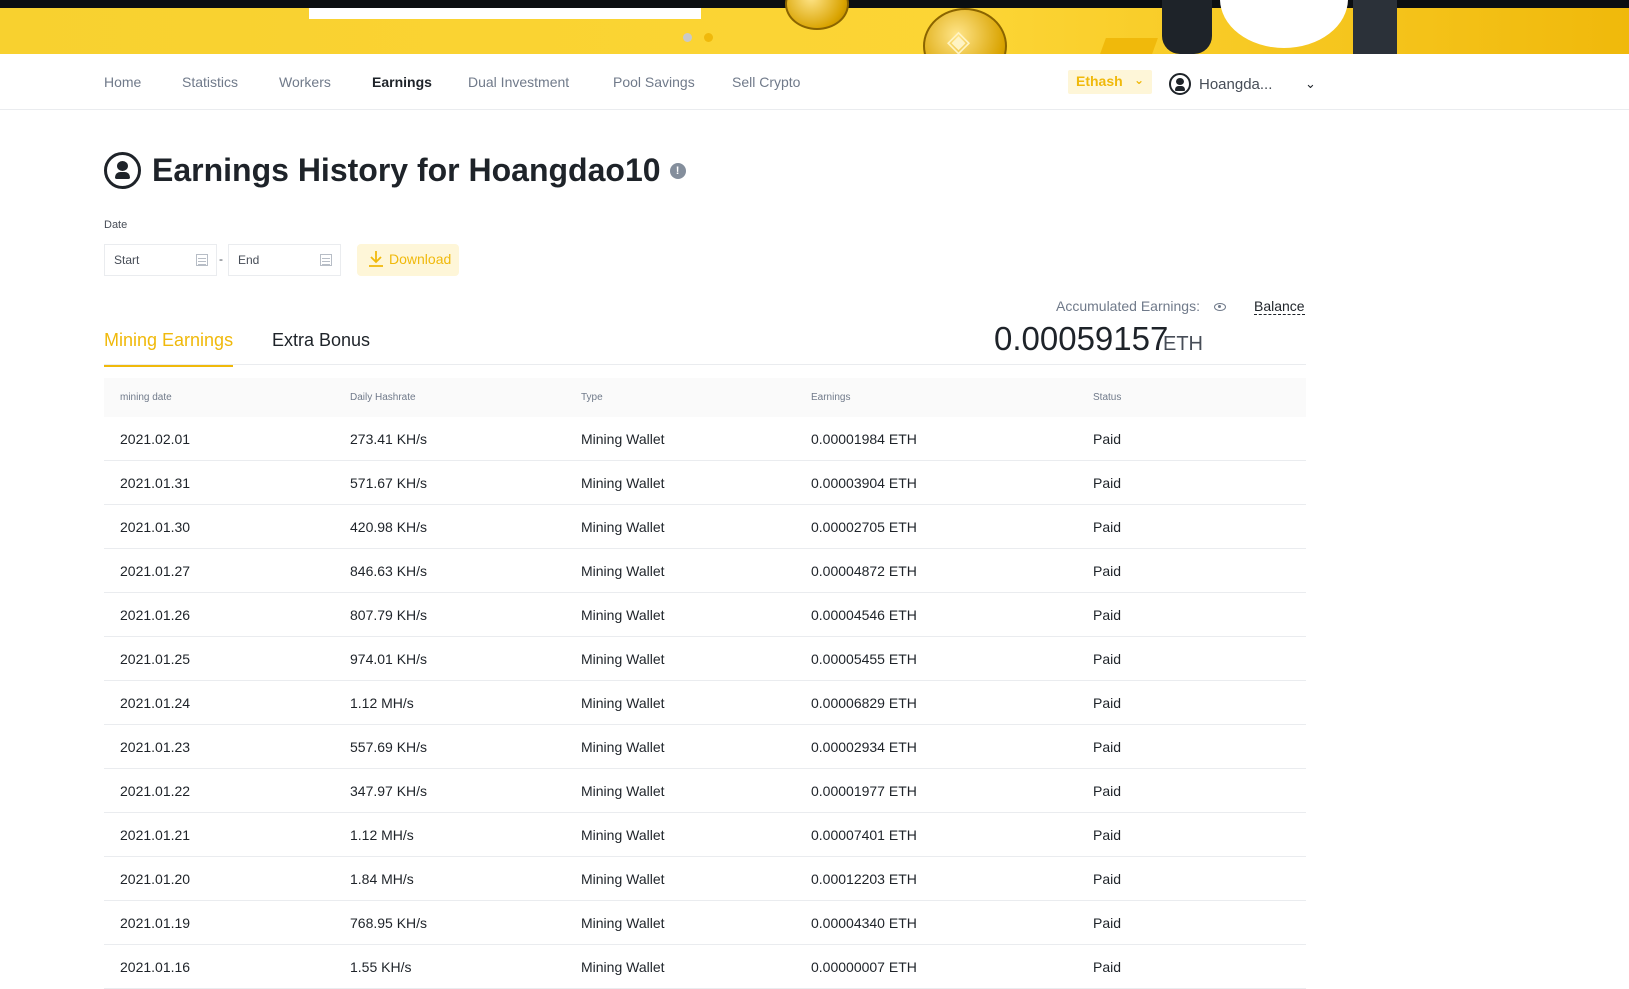 The width and height of the screenshot is (1629, 989). I want to click on cell-daily-hashrate: 1.12 MH/s, so click(382, 703).